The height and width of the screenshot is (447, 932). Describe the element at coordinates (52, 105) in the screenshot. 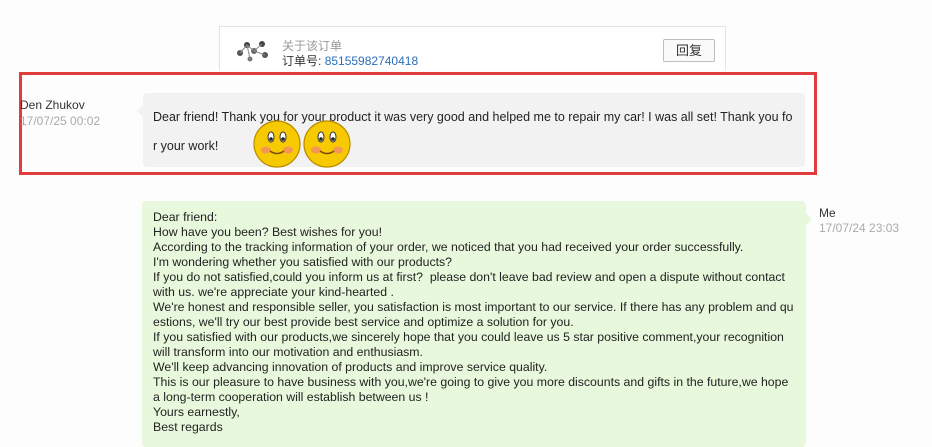

I see `incoming-sender-name: Den Zhukov` at that location.